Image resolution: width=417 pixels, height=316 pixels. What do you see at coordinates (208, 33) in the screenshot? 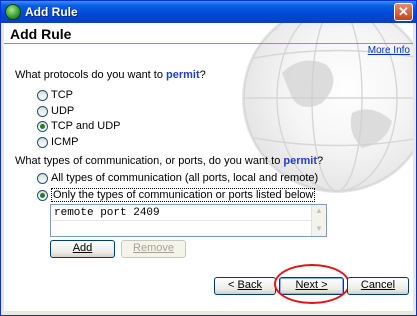
I see `header-band: Add Rule` at bounding box center [208, 33].